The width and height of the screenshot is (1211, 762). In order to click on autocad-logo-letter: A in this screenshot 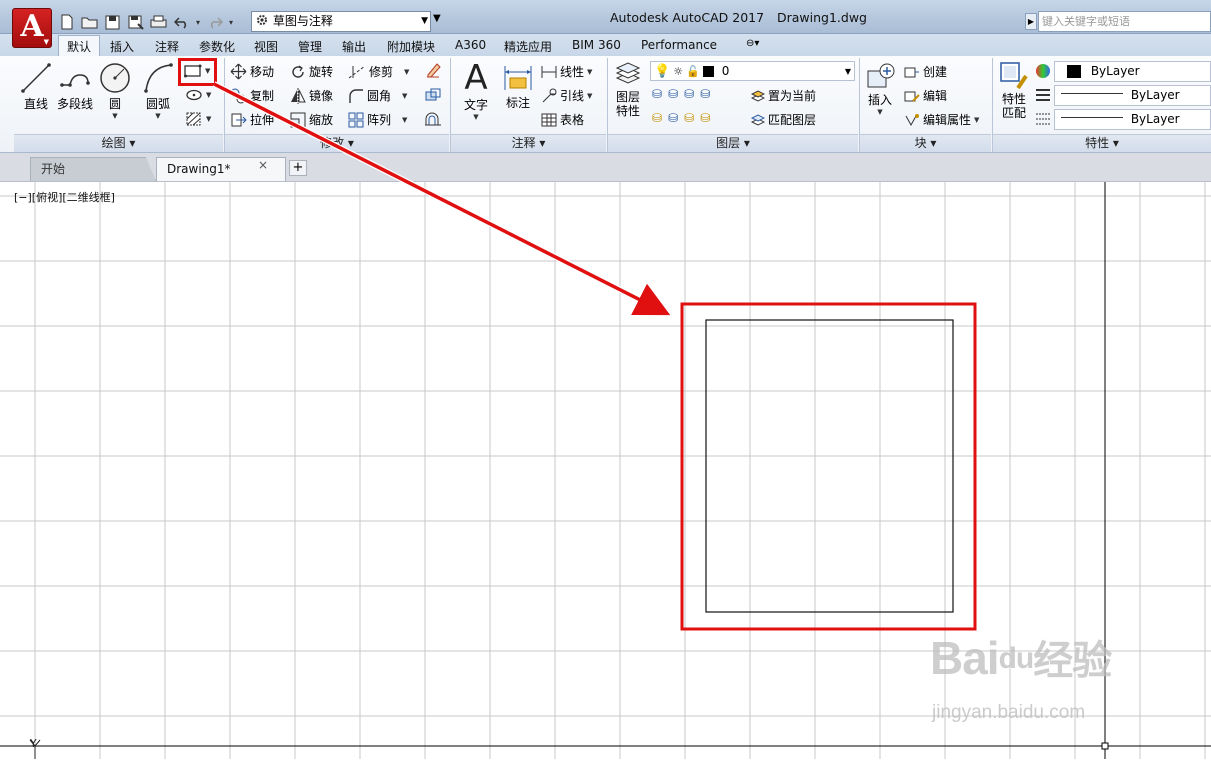, I will do `click(32, 26)`.